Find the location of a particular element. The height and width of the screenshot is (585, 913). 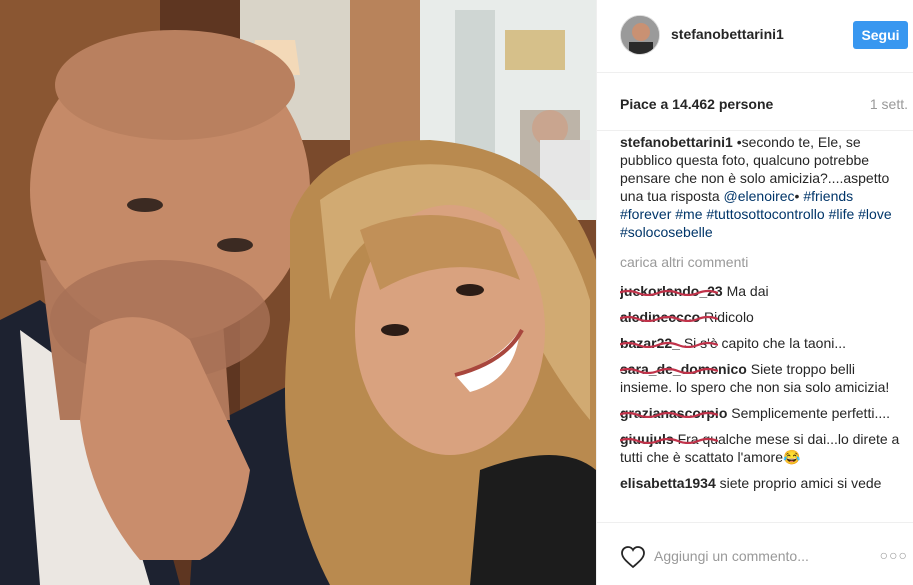

more-options-icon: ○○○ is located at coordinates (894, 555).